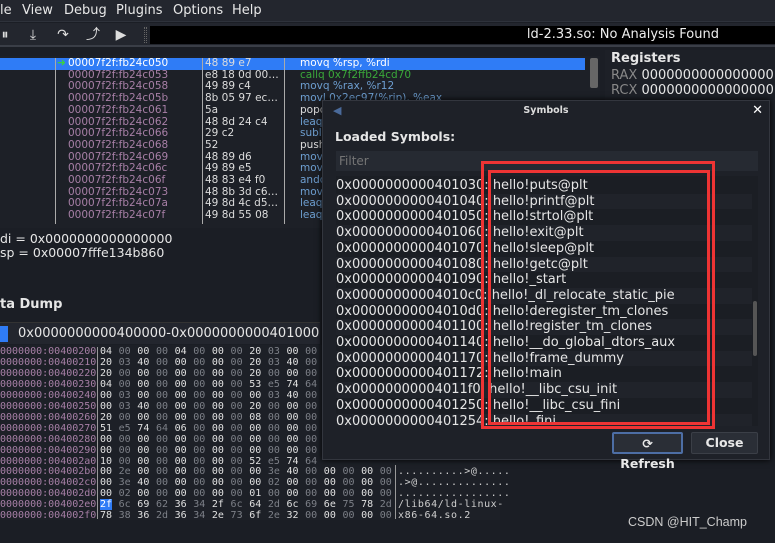  I want to click on hex-byte: 6f, so click(255, 515).